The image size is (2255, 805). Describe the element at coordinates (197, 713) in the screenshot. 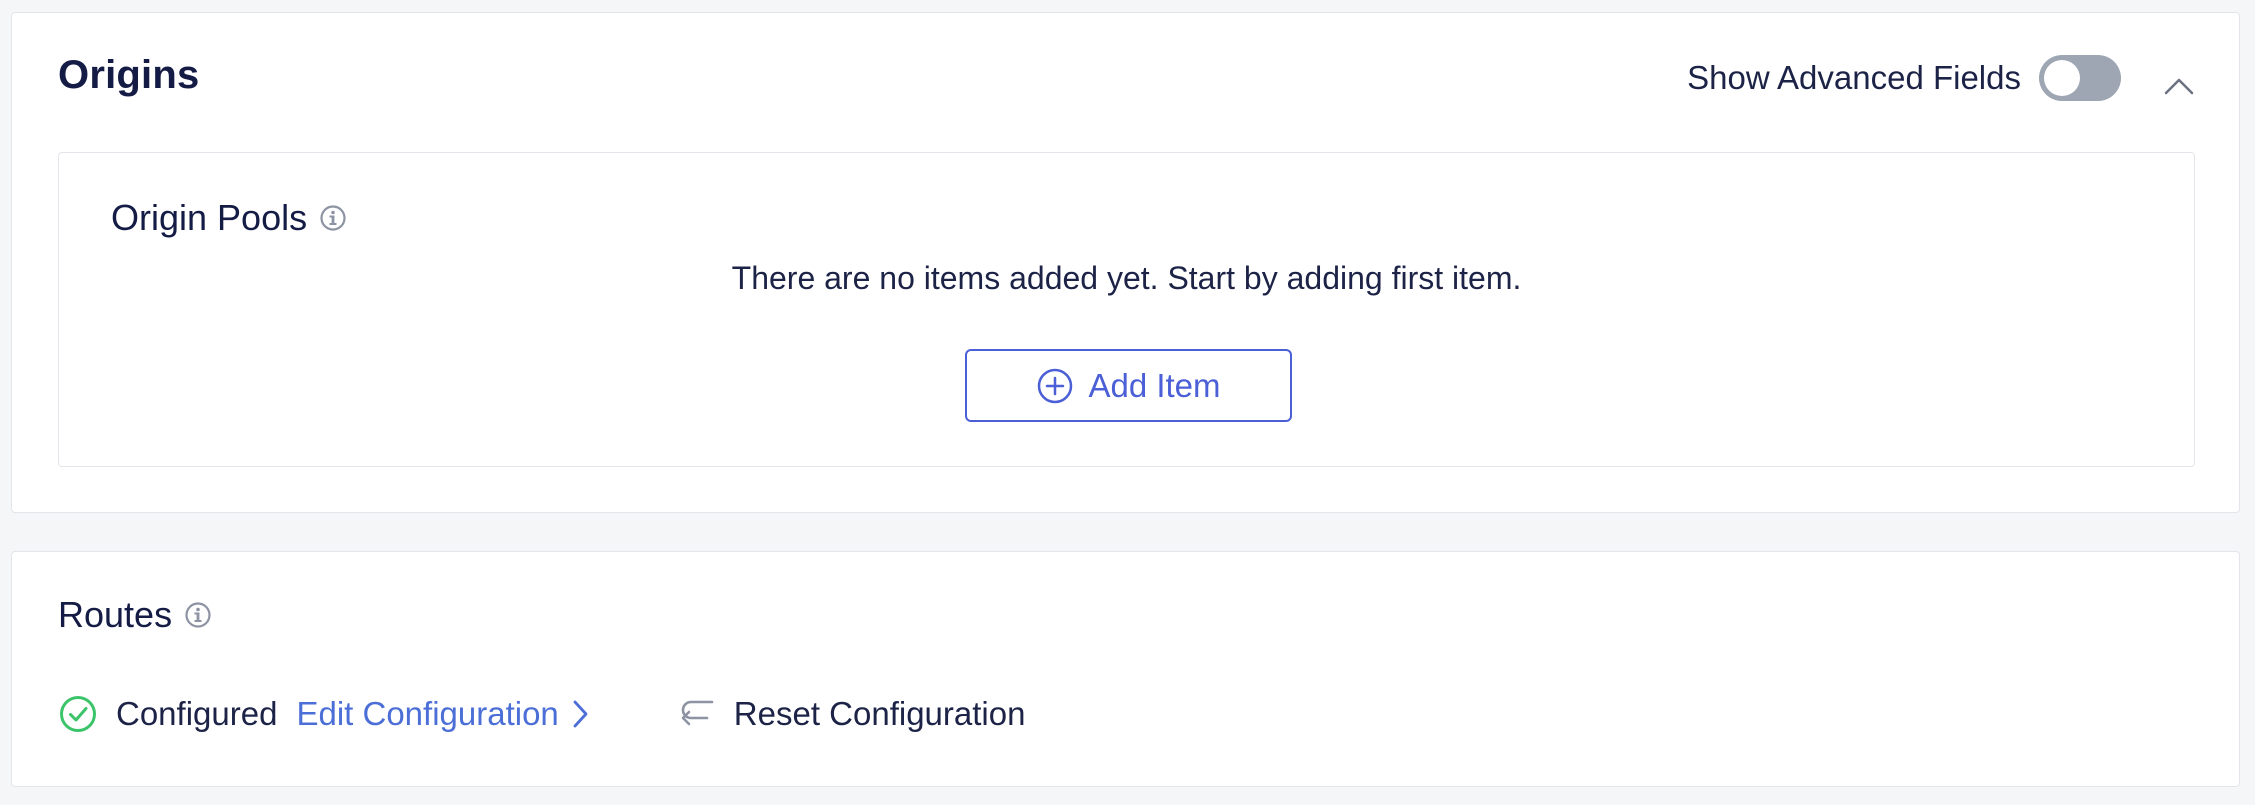

I see `configured-status: Configured` at that location.